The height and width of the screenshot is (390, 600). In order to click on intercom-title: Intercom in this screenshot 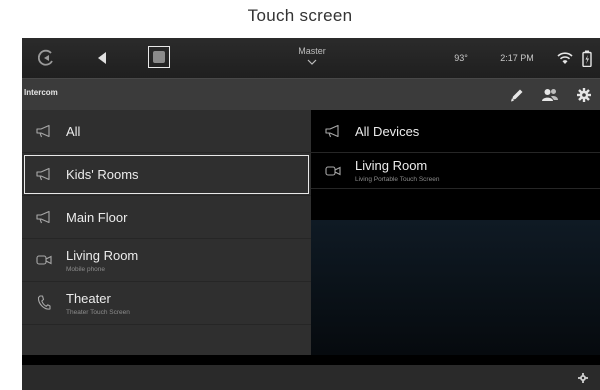, I will do `click(41, 92)`.